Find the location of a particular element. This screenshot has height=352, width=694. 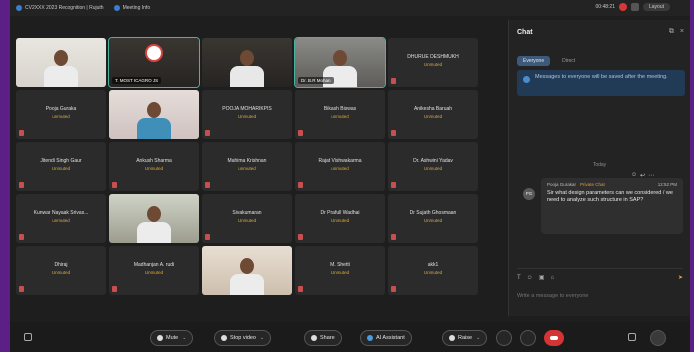

participant-tile: Rajat Vishwakarma unmuted is located at coordinates (340, 166).